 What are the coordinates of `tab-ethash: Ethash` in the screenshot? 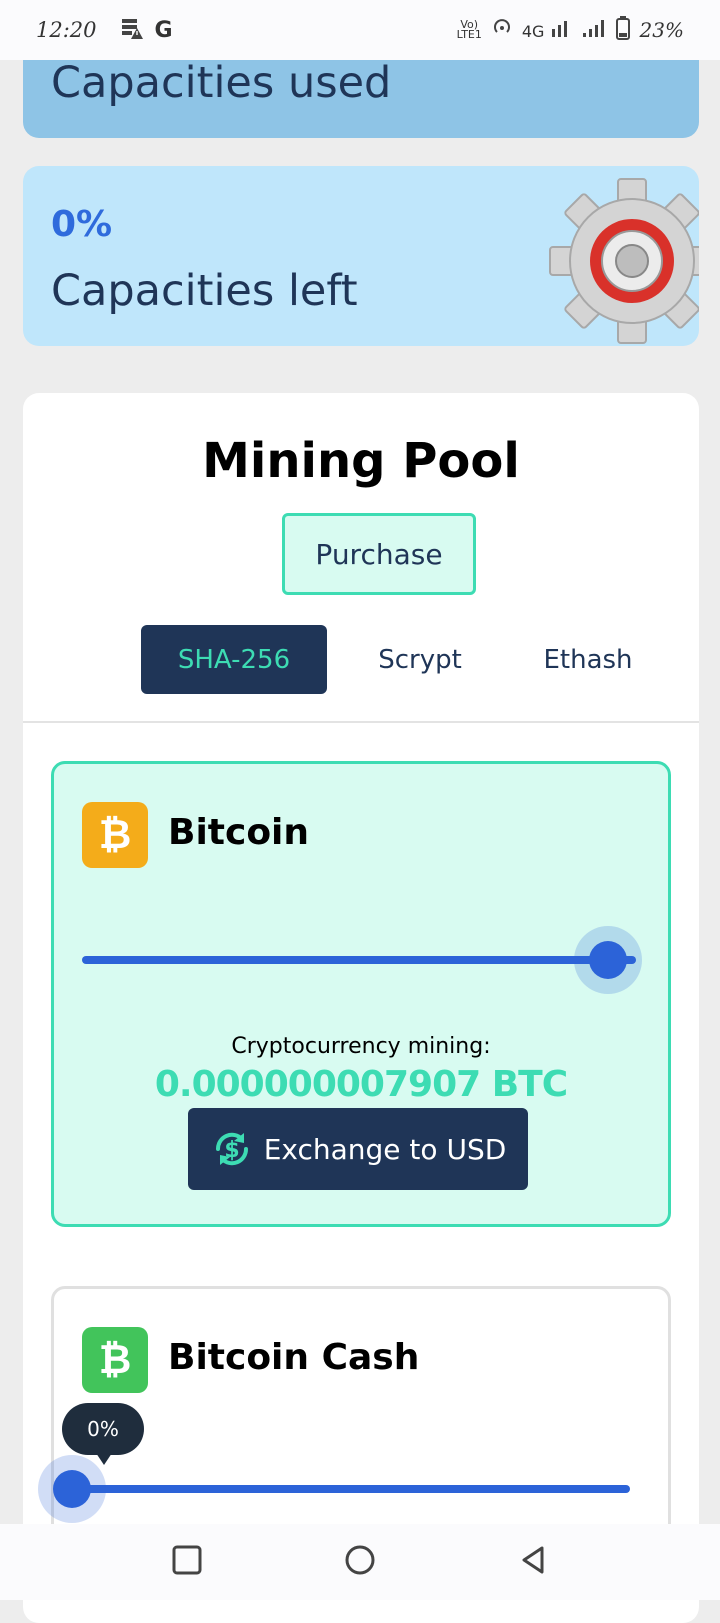 It's located at (588, 659).